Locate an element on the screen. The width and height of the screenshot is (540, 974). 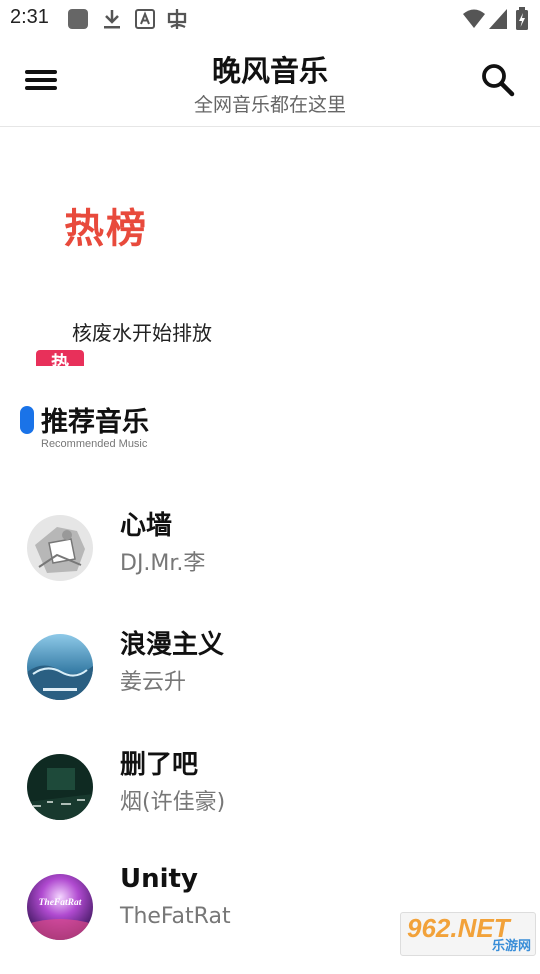
song-list-item: 删了吧 烟(许佳豪) is located at coordinates (270, 799).